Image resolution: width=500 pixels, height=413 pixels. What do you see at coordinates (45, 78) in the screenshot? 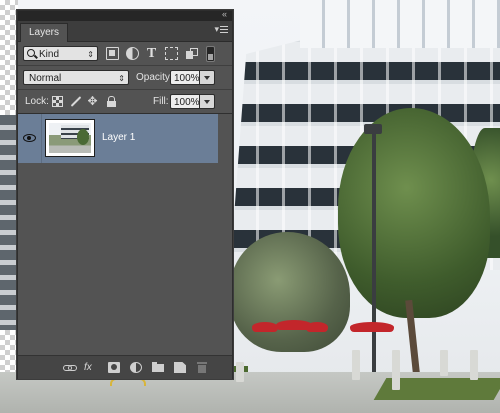
I see `blend-mode-value: Normal` at bounding box center [45, 78].